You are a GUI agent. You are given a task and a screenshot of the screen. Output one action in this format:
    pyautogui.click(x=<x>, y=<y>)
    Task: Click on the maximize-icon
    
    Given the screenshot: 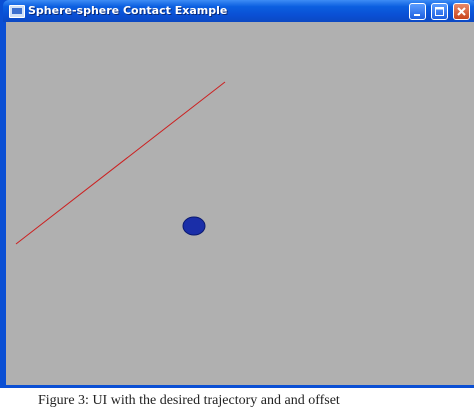 What is the action you would take?
    pyautogui.click(x=439, y=11)
    